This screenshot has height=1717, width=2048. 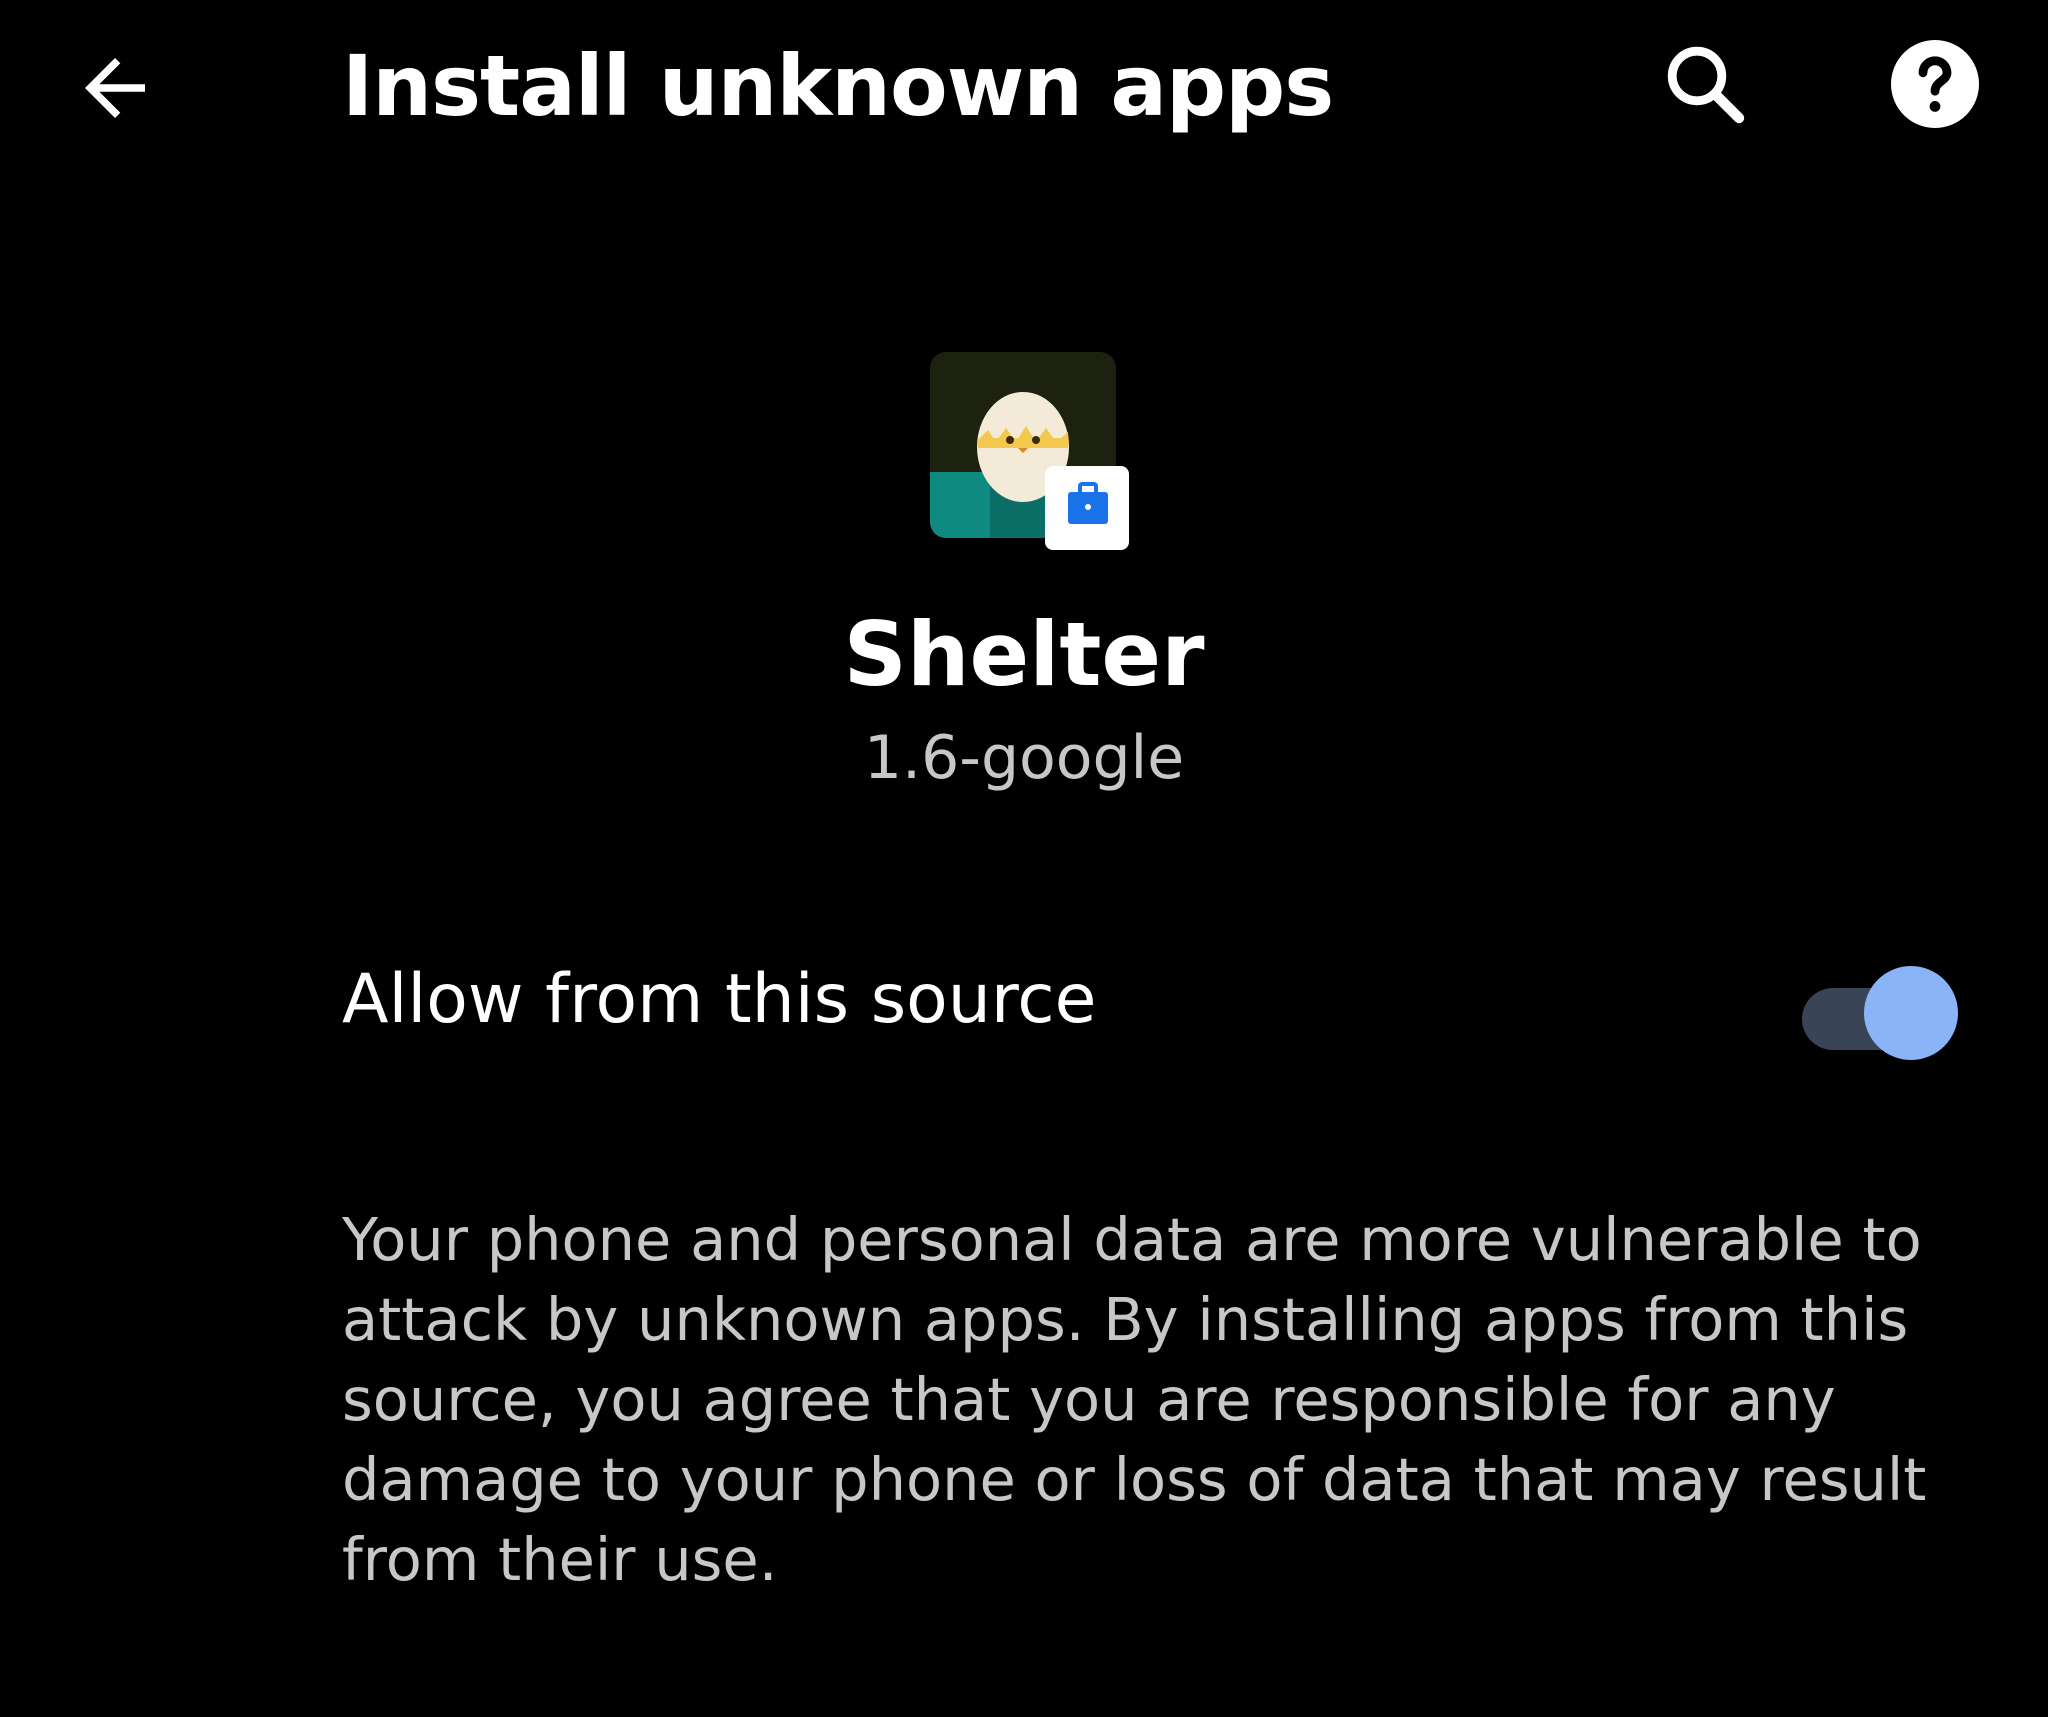 What do you see at coordinates (115, 90) in the screenshot?
I see `arrow-back-icon` at bounding box center [115, 90].